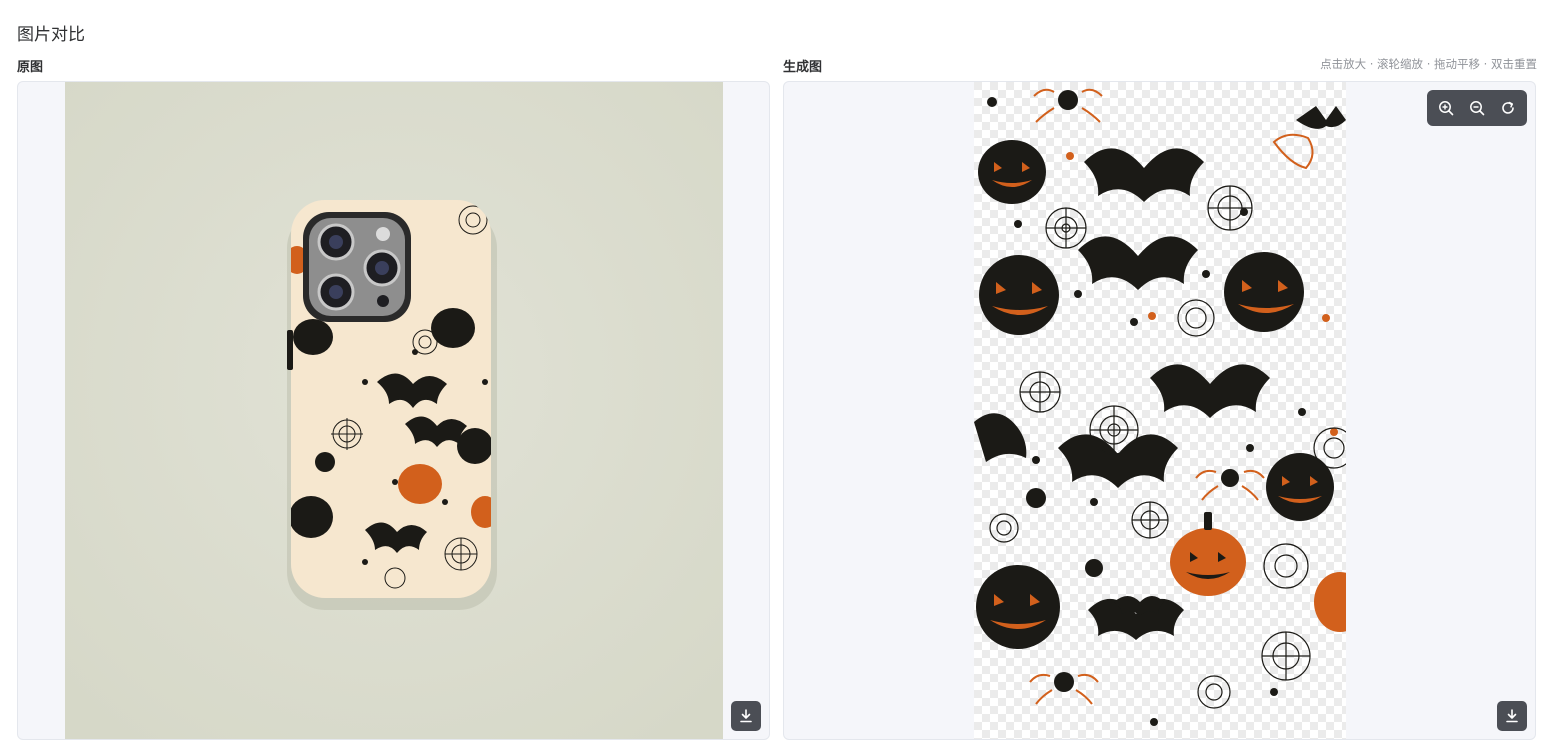 This screenshot has width=1545, height=744. I want to click on download-original-button, so click(746, 716).